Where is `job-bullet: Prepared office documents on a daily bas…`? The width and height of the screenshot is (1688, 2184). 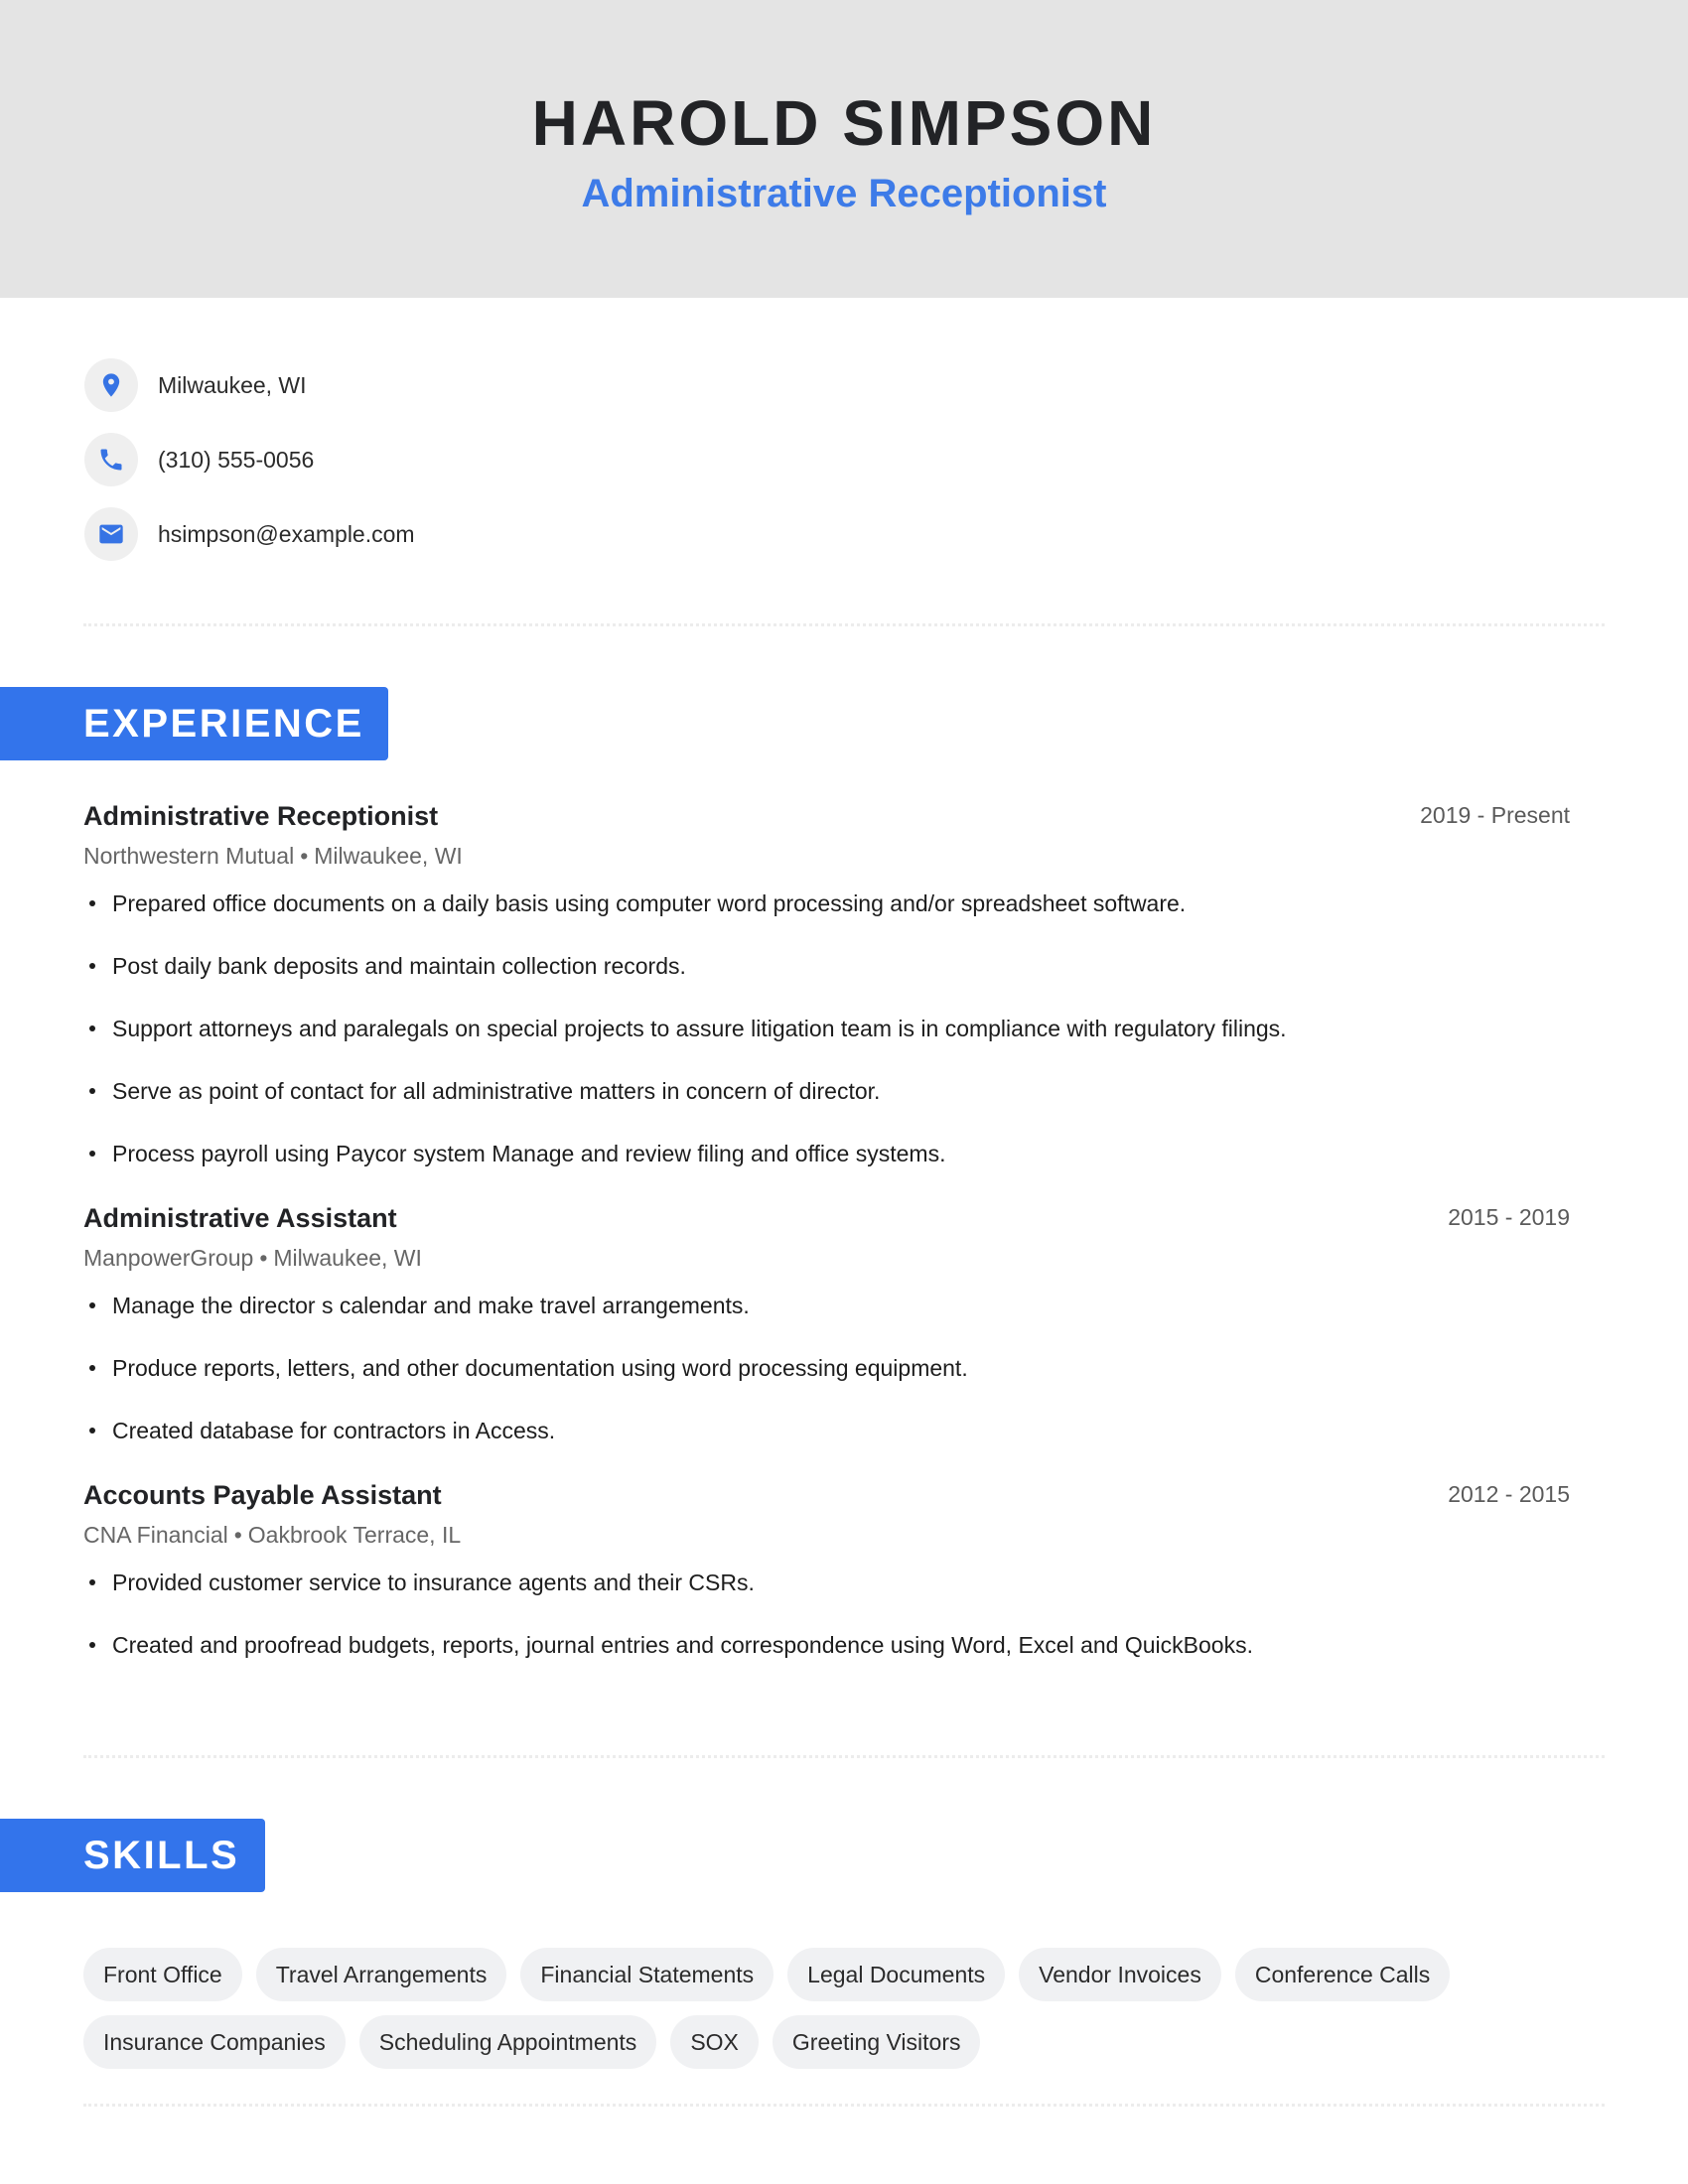
job-bullet: Prepared office documents on a daily bas… is located at coordinates (826, 903).